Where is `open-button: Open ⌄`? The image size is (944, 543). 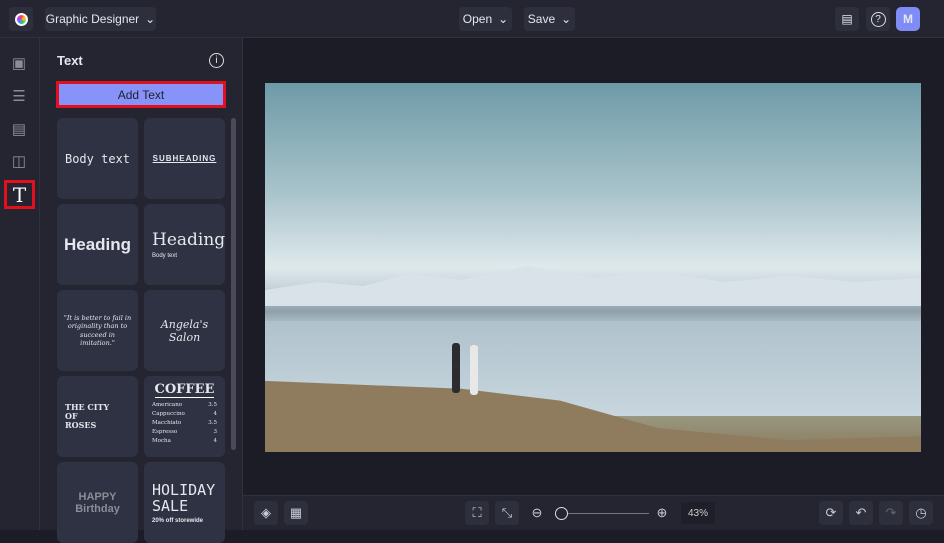
open-button: Open ⌄ is located at coordinates (485, 19).